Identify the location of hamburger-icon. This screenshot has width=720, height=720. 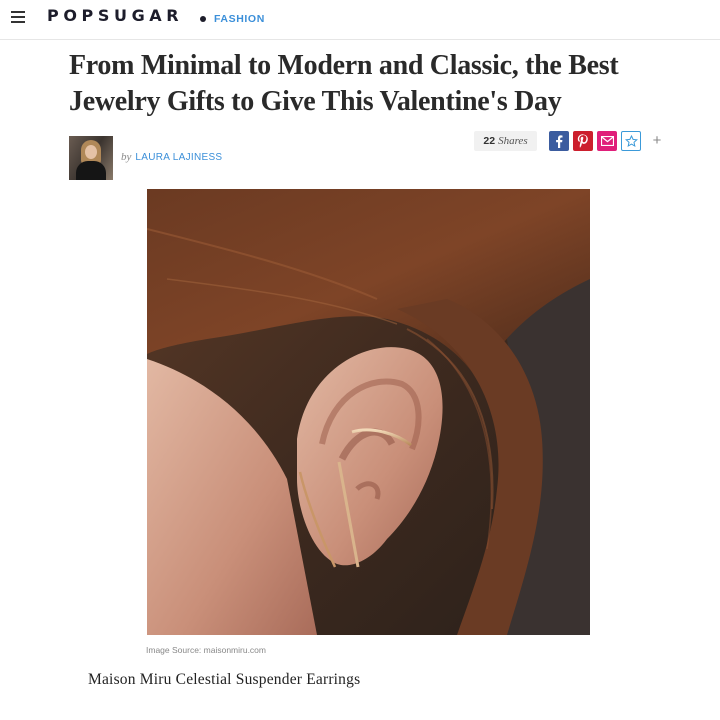
(18, 17).